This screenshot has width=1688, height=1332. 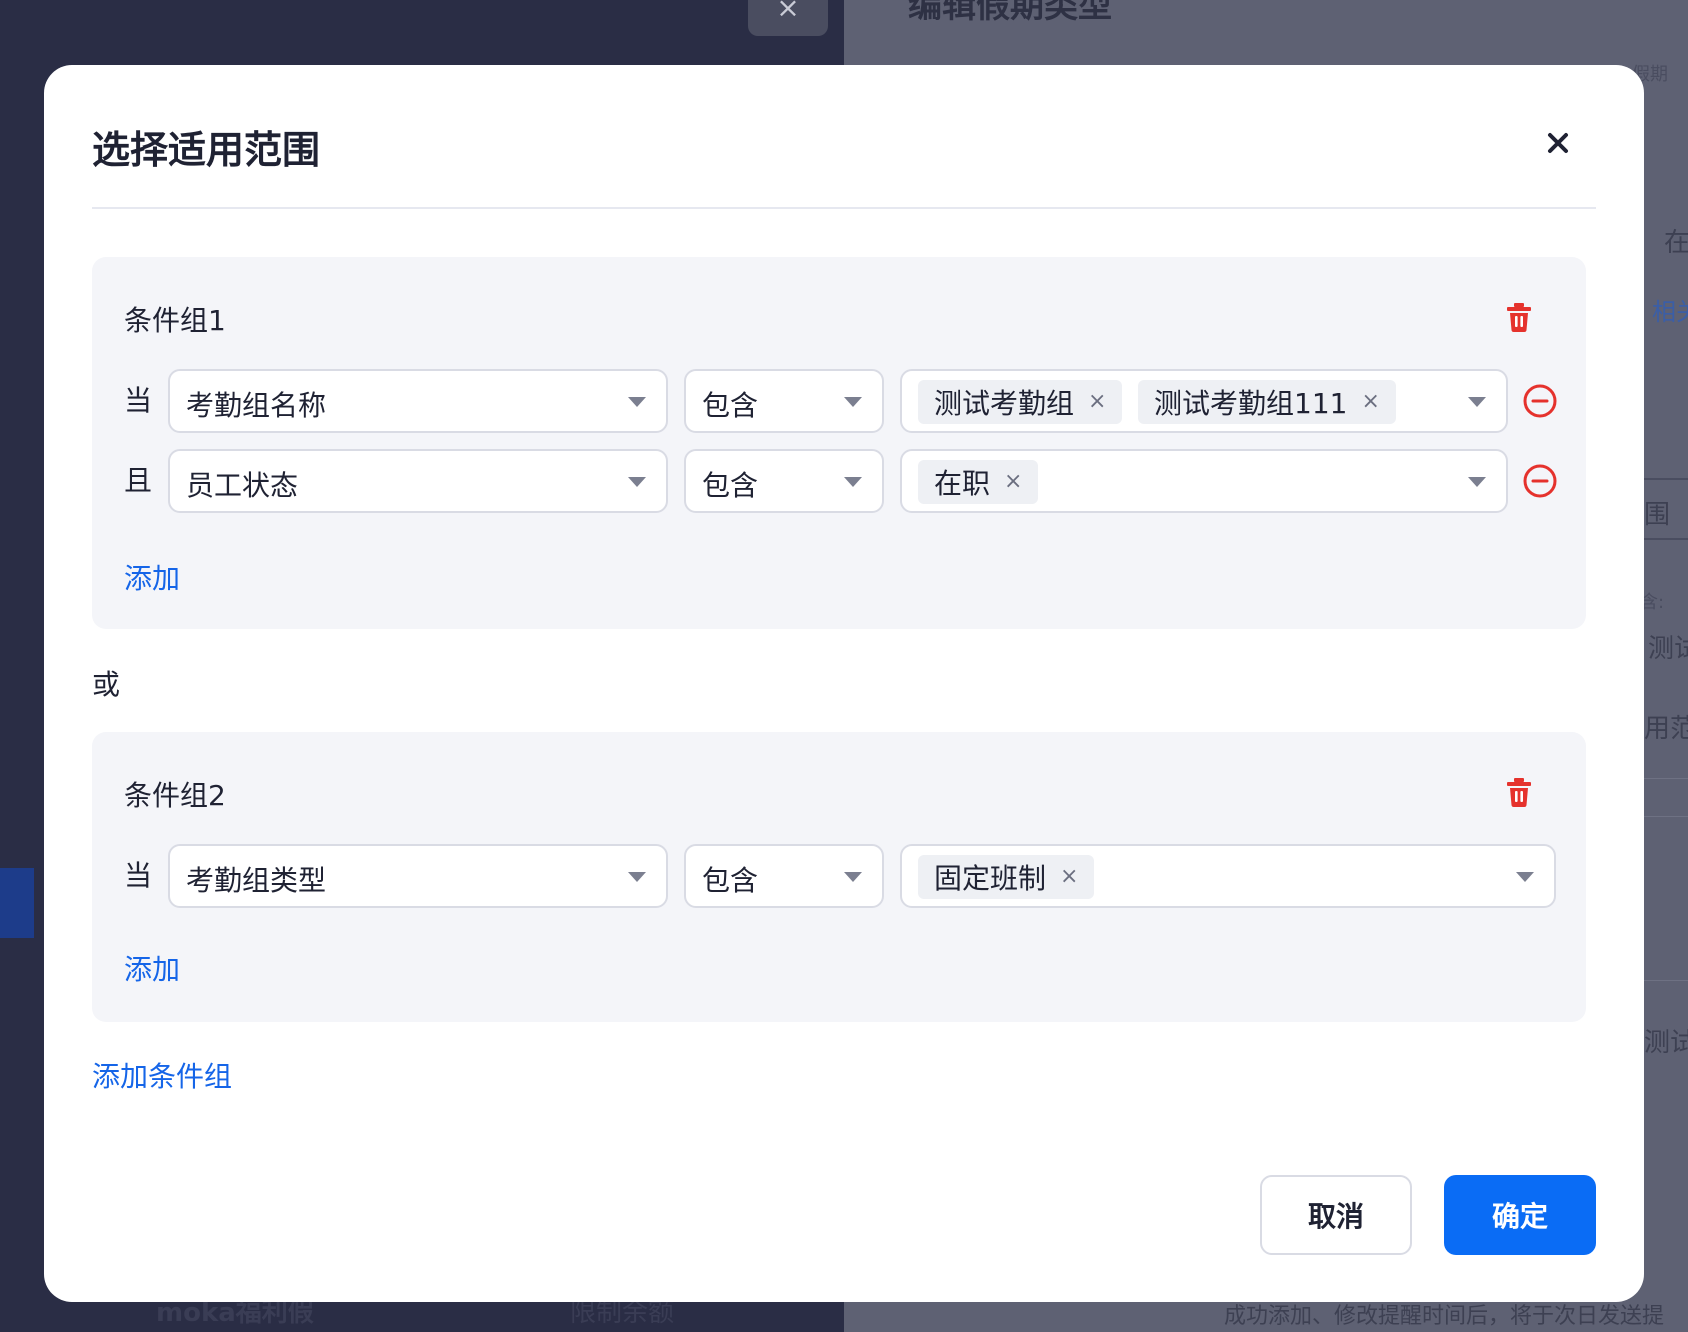 I want to click on field-select-value: 员工状态, so click(x=242, y=485).